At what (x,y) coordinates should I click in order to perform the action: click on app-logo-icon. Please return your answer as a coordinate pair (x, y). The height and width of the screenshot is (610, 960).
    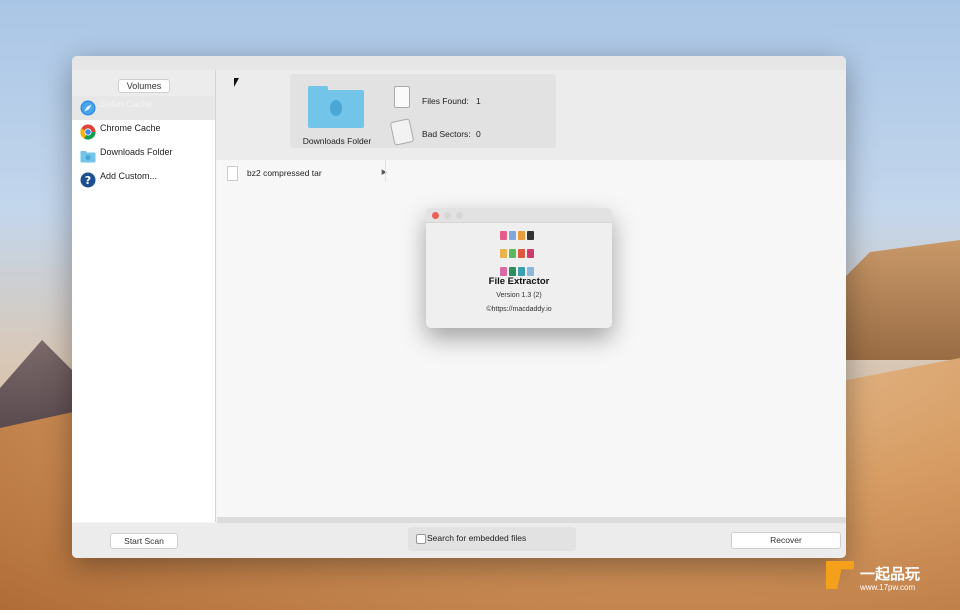
    Looking at the image, I should click on (520, 255).